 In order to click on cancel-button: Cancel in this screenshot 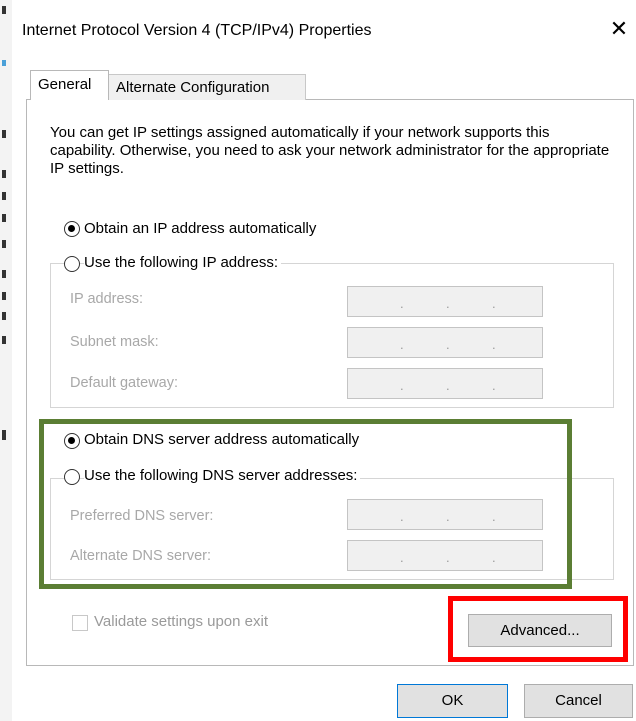, I will do `click(578, 701)`.